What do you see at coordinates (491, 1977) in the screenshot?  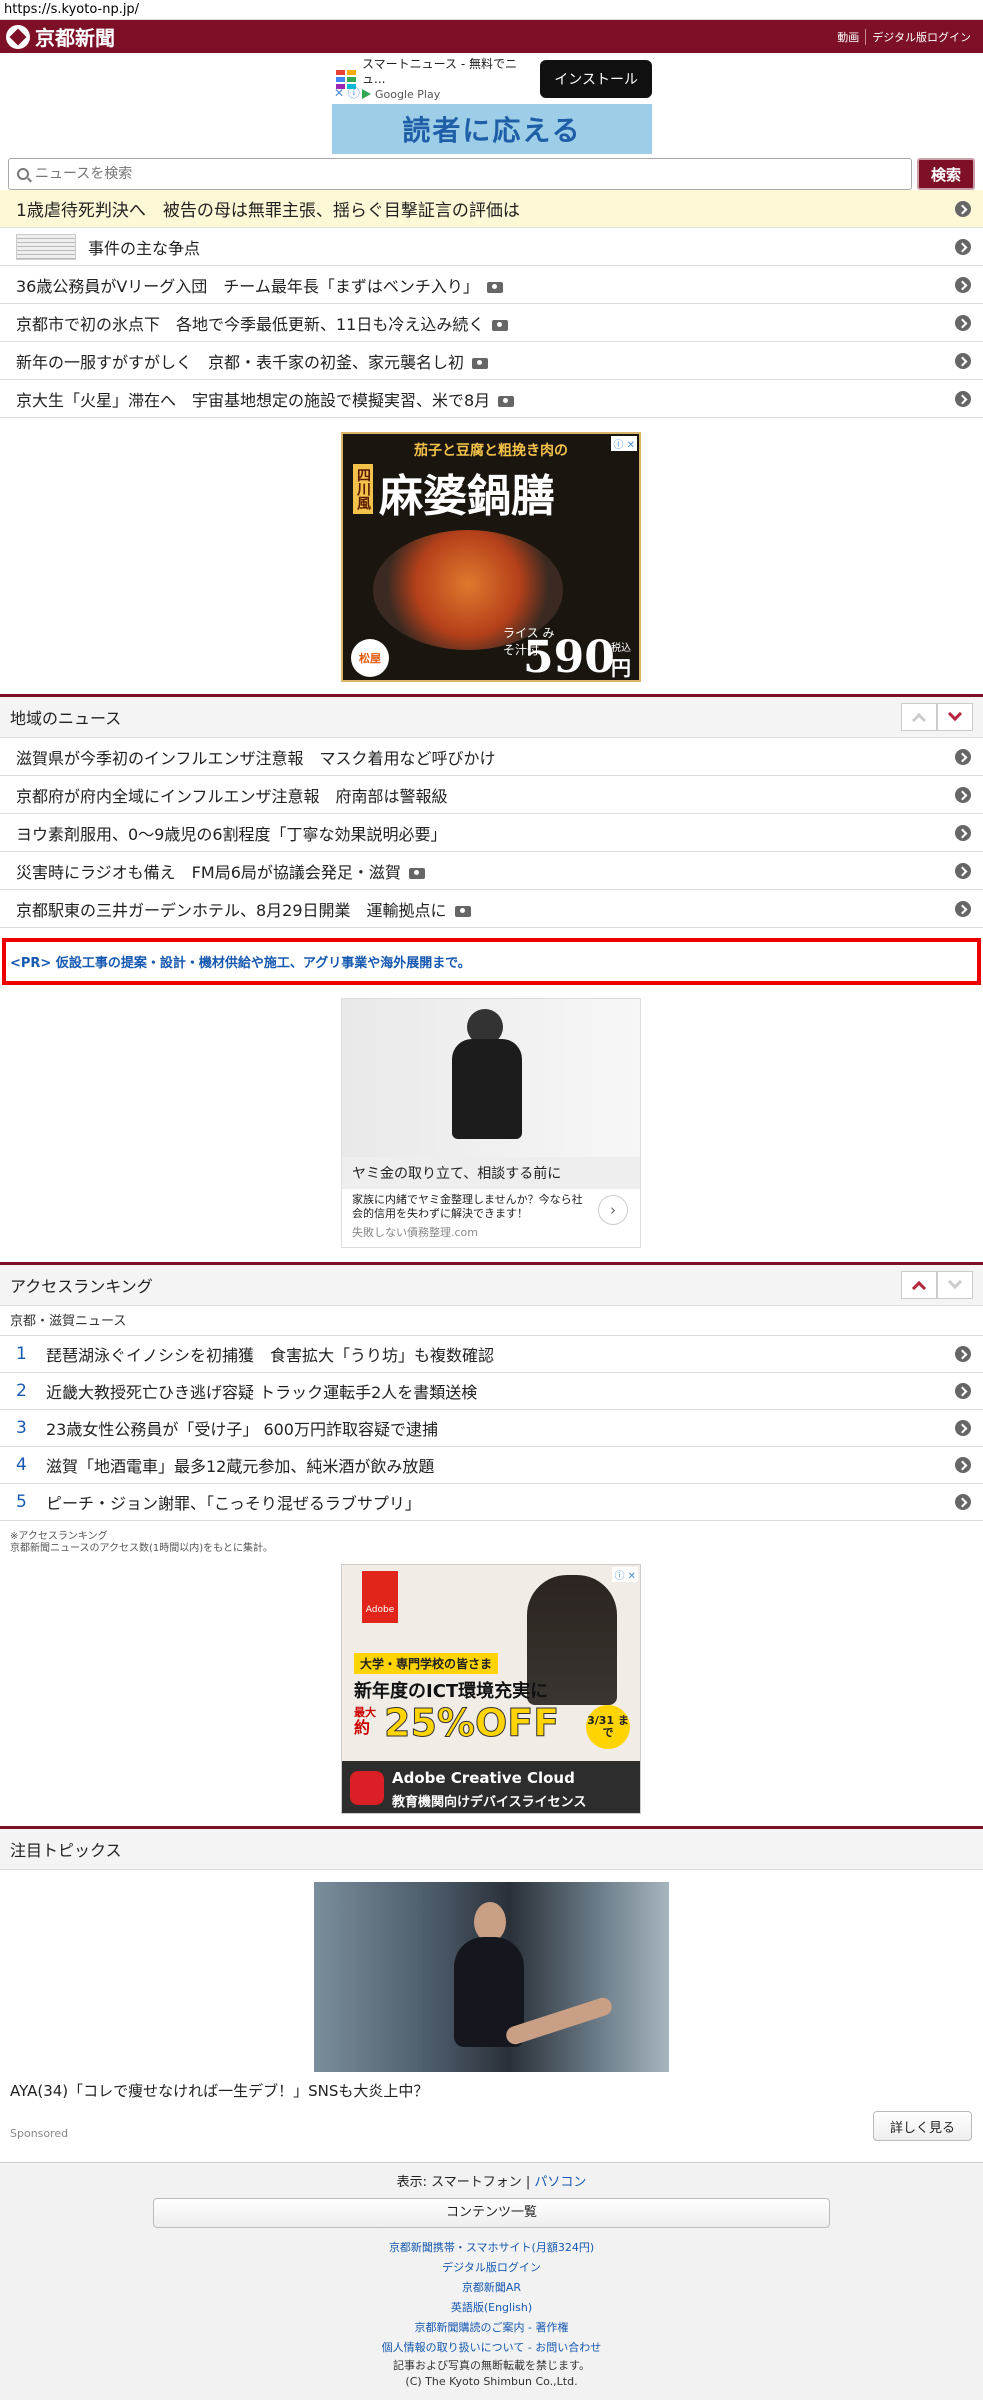 I see `topic-image` at bounding box center [491, 1977].